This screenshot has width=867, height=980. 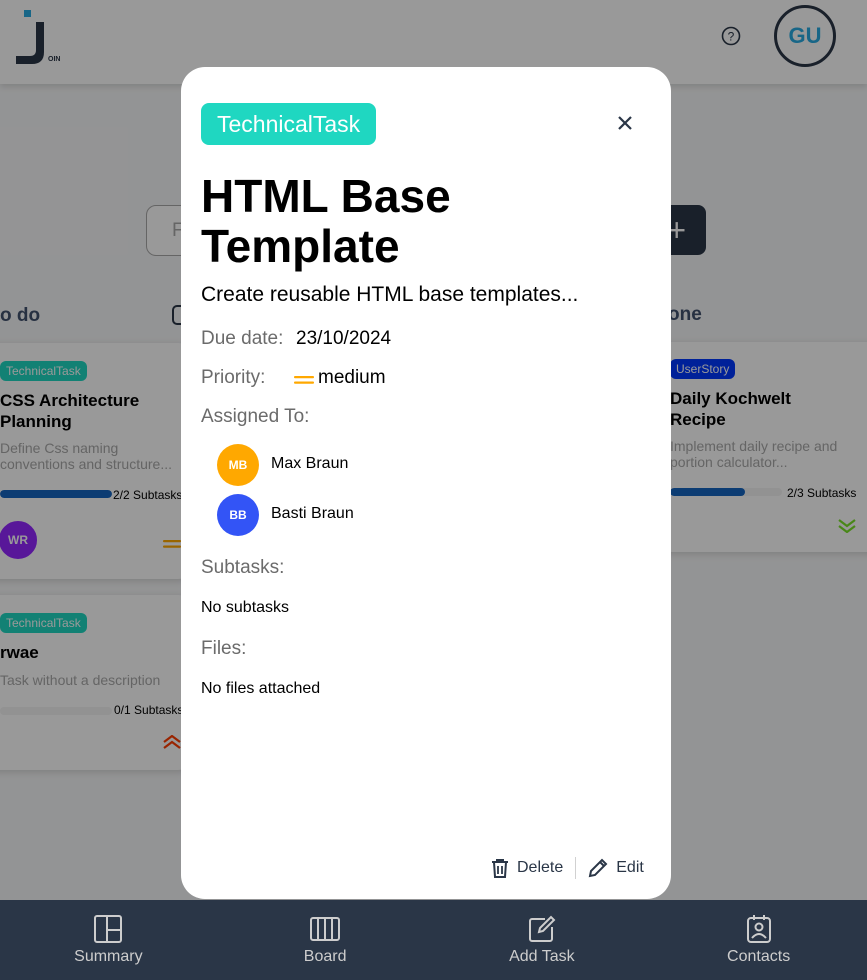 What do you see at coordinates (542, 928) in the screenshot?
I see `add-task-icon` at bounding box center [542, 928].